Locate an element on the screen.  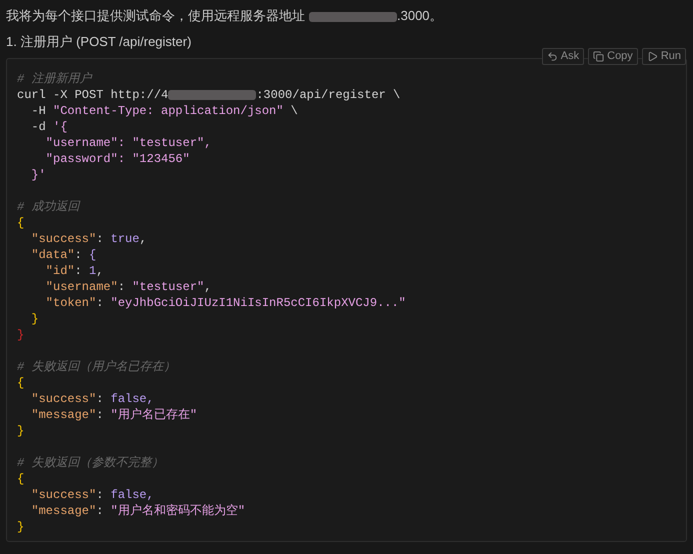
intro-text: 我将为每个接口提供测试命令，使用远程服务器地址 is located at coordinates (155, 16).